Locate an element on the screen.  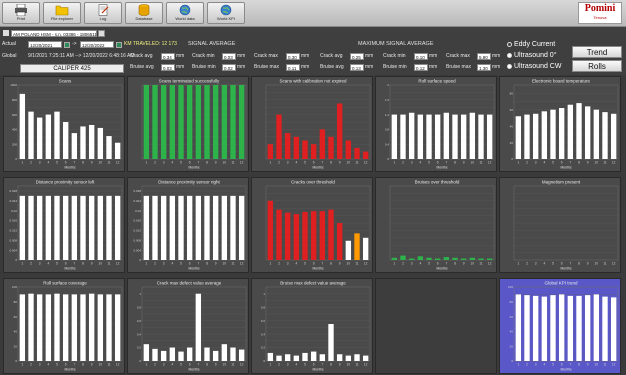
y-tick-label: 0.8 is located at coordinates (387, 130).